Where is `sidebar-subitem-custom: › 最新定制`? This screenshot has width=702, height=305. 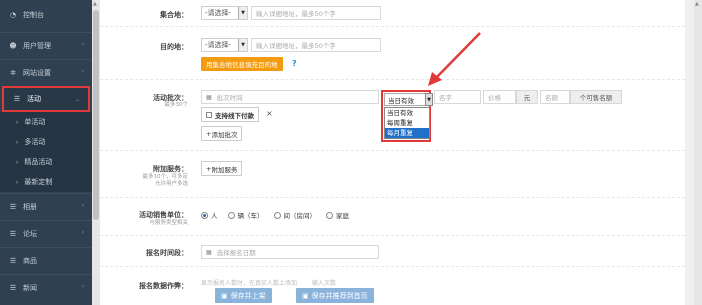
sidebar-subitem-custom: › 最新定制 is located at coordinates (46, 182).